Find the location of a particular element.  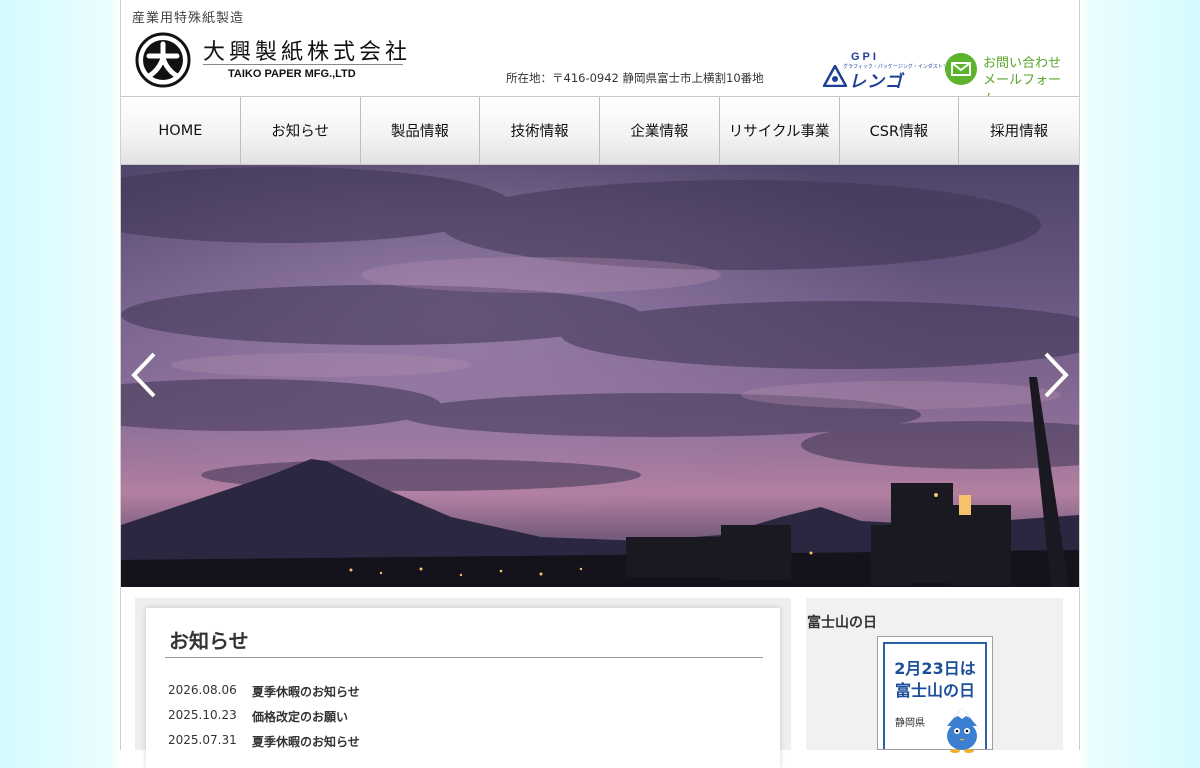

nav-item-csr: CSR情報 is located at coordinates (899, 130).